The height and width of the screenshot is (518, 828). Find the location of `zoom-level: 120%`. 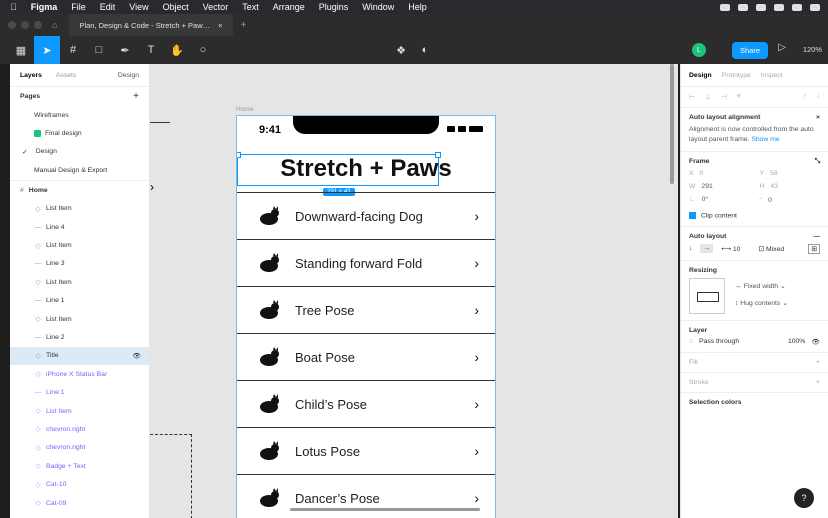

zoom-level: 120% is located at coordinates (812, 49).